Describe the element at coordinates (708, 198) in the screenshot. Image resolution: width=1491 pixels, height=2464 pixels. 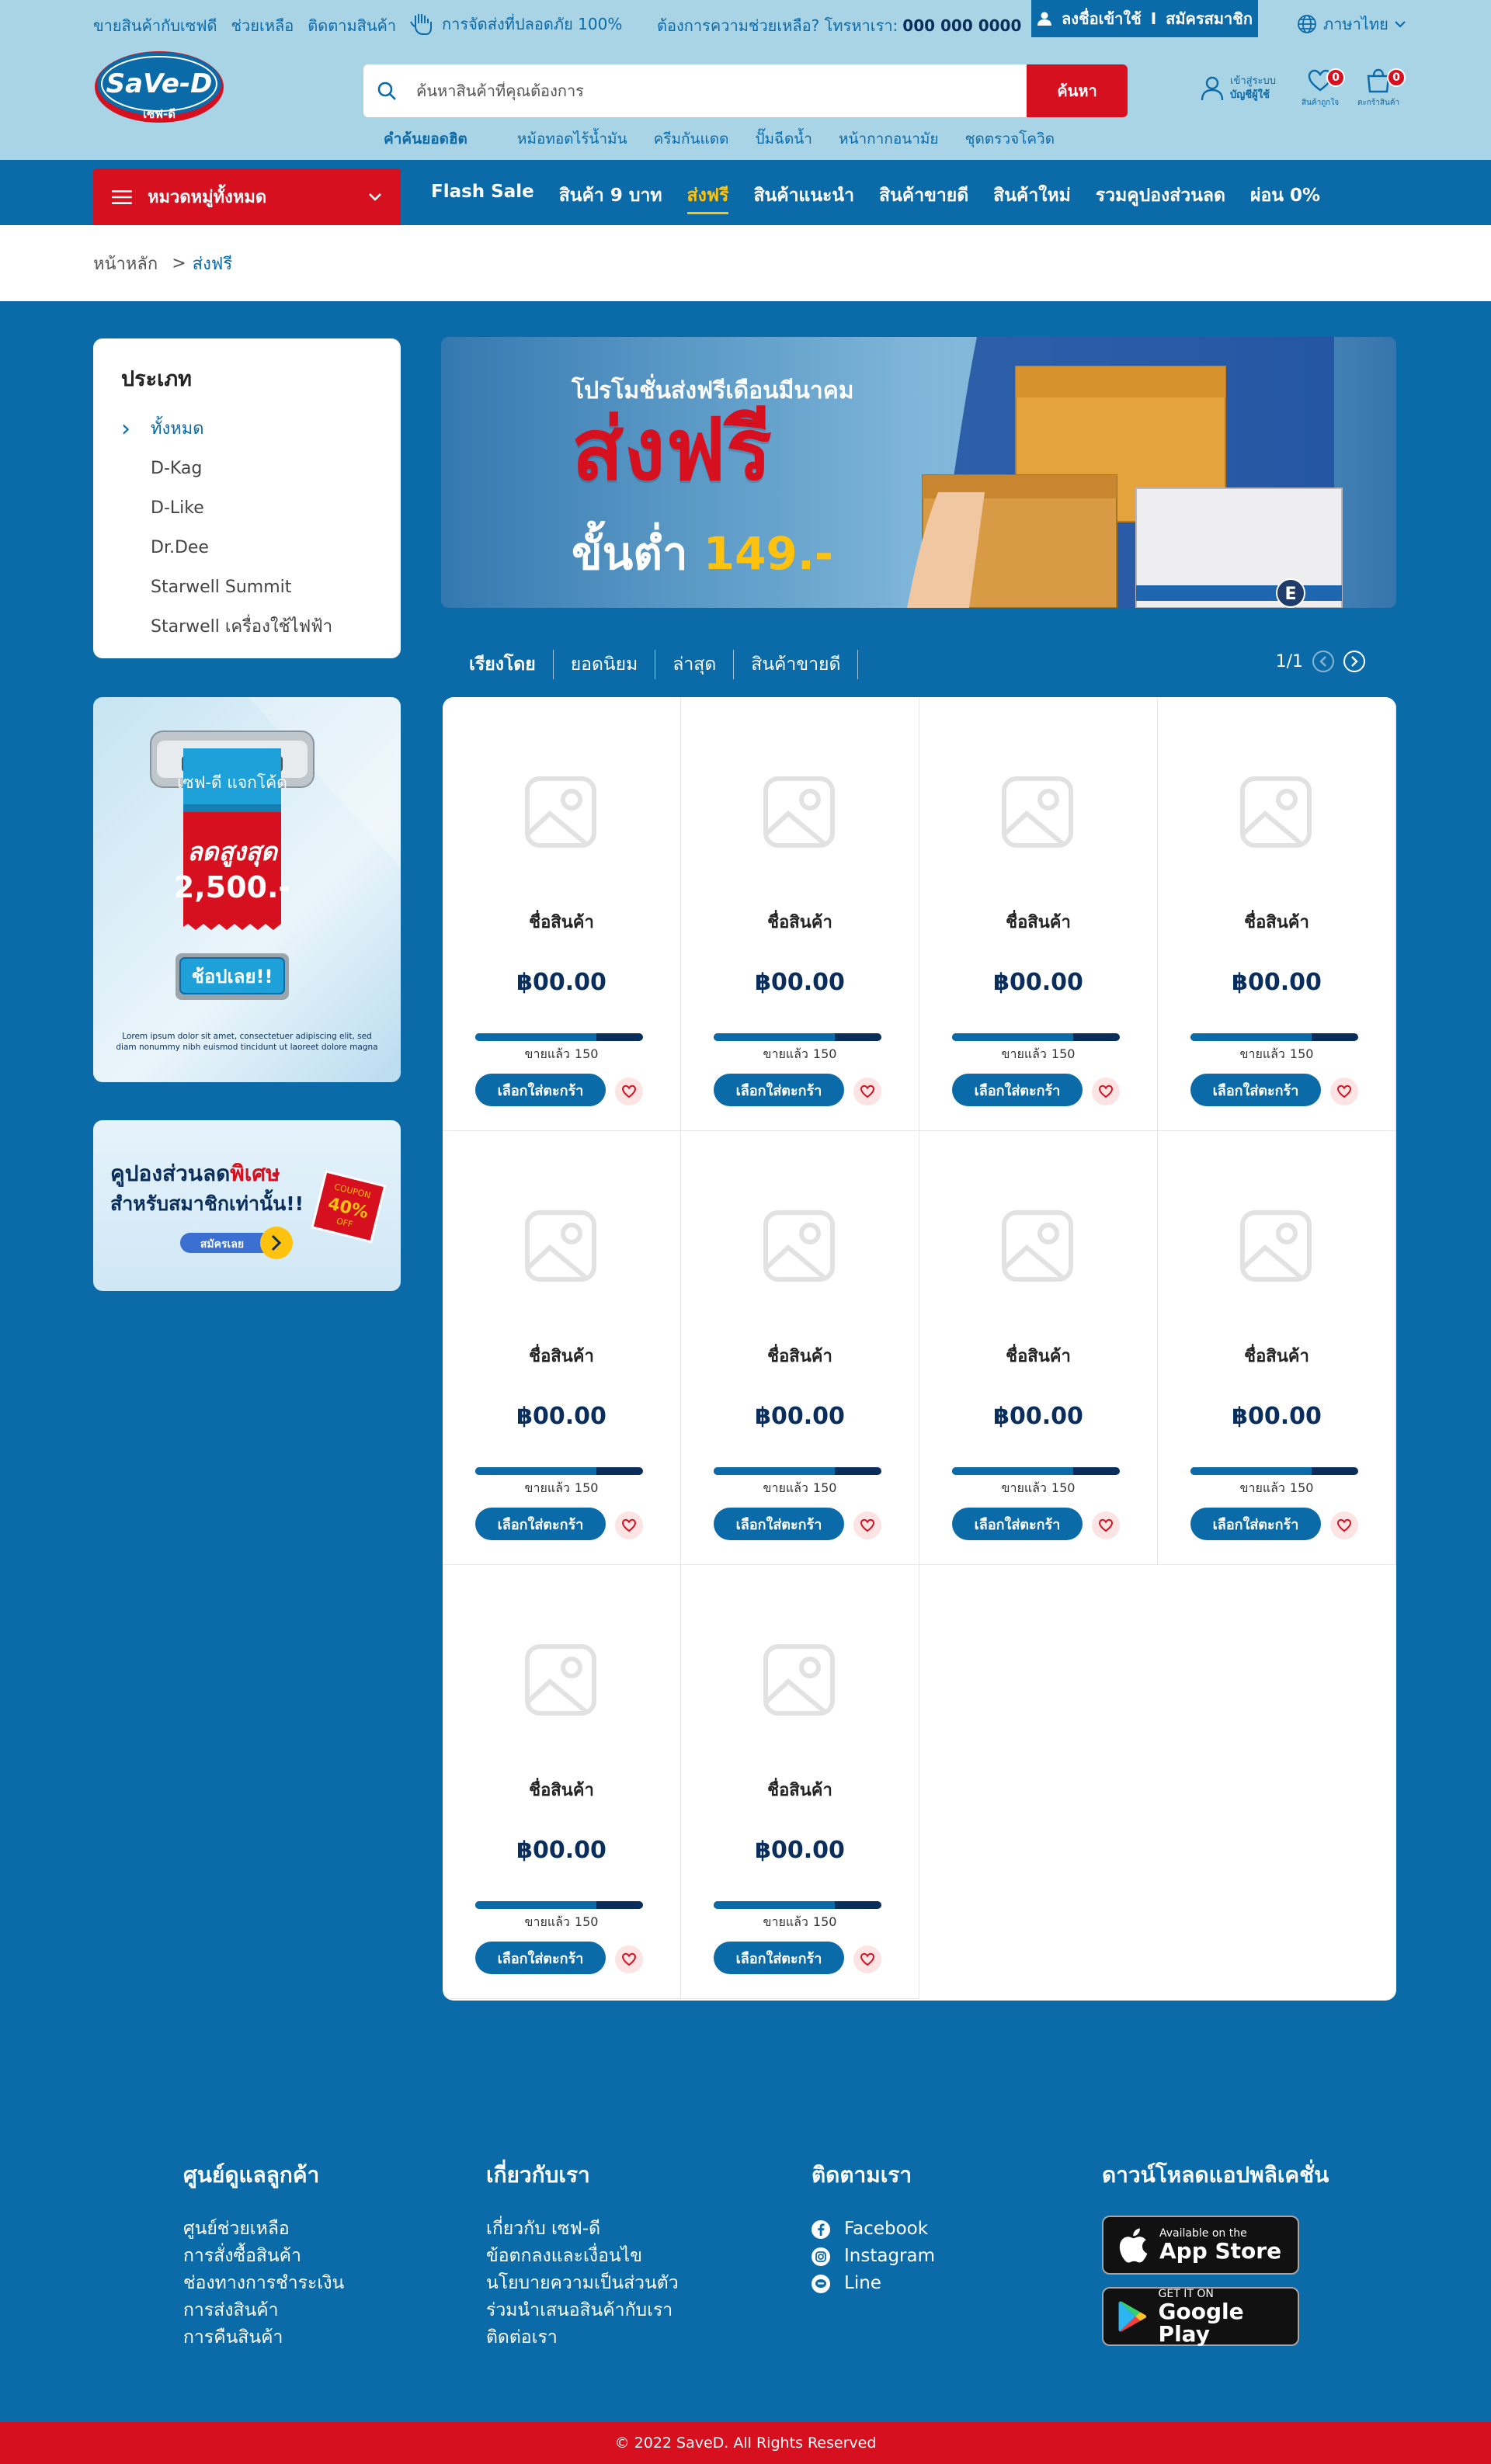
I see `nav-item-free-shipping: ส่งฟรี` at that location.